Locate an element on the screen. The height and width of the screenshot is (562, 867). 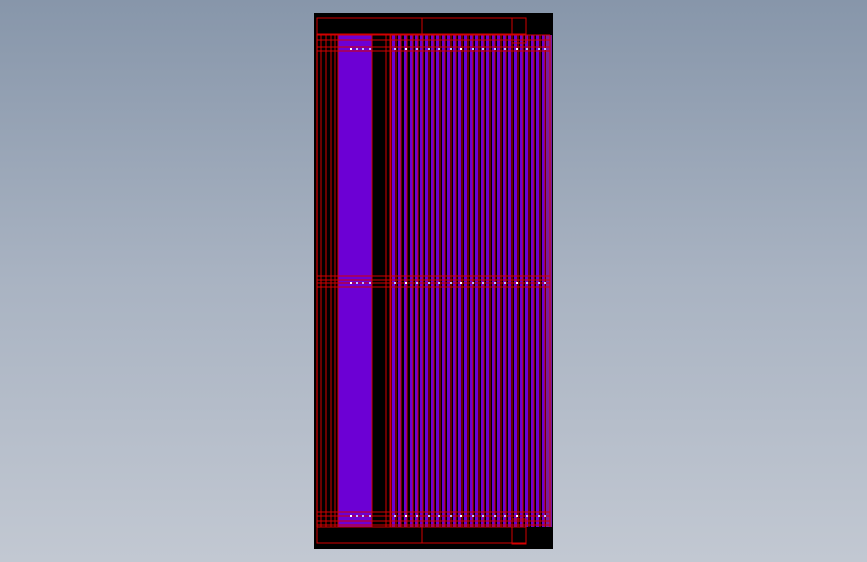
right-edge-fill is located at coordinates (549, 281).